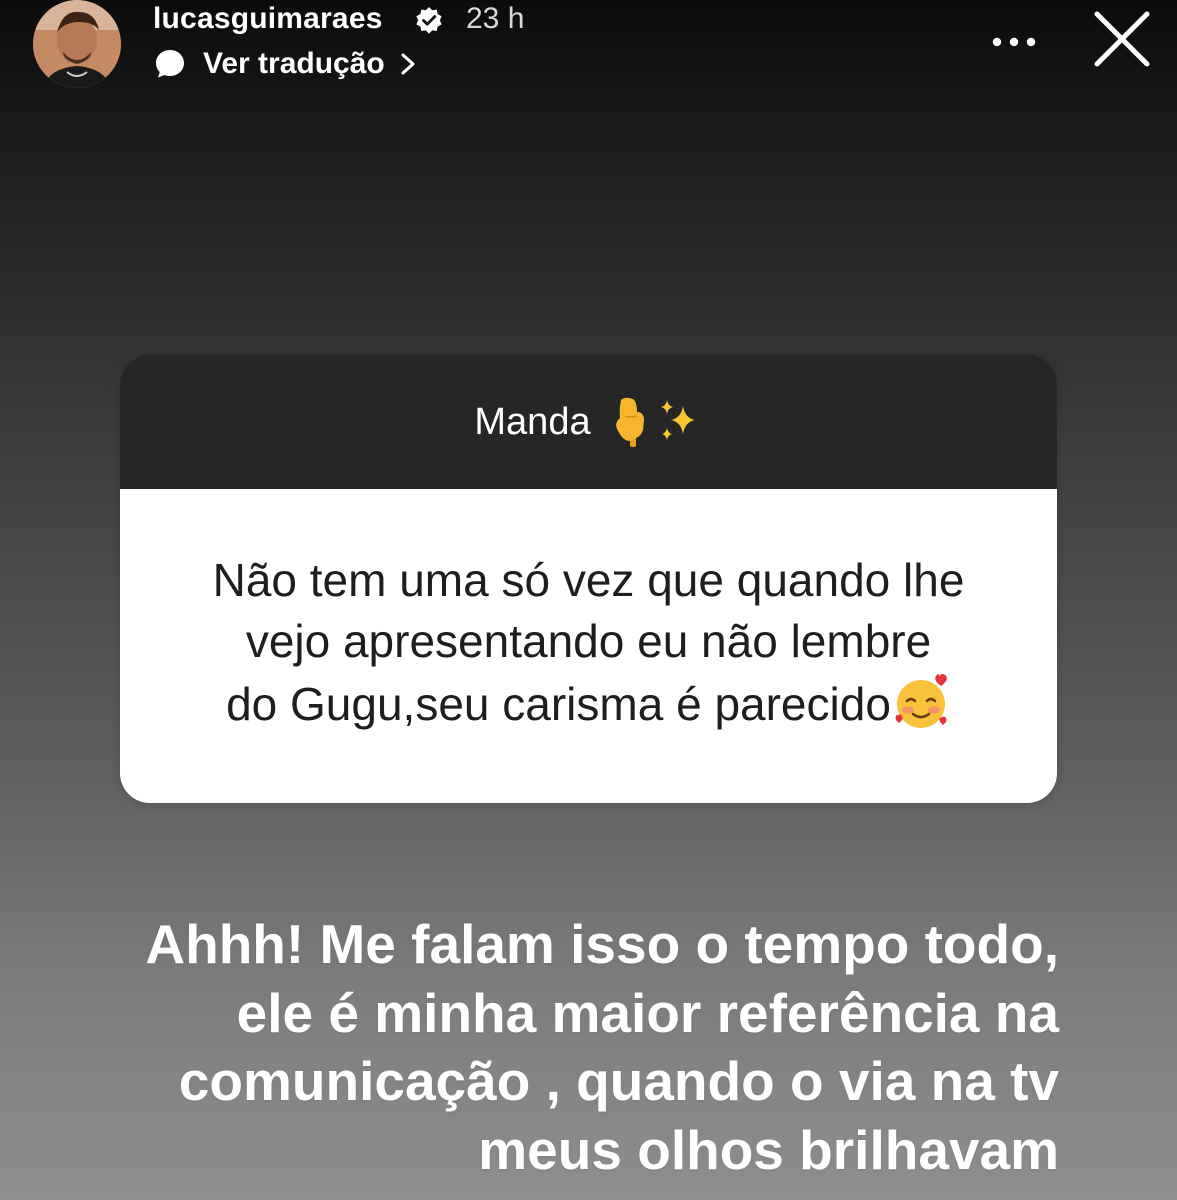 This screenshot has height=1200, width=1177. What do you see at coordinates (677, 420) in the screenshot?
I see `sparkles-emoji` at bounding box center [677, 420].